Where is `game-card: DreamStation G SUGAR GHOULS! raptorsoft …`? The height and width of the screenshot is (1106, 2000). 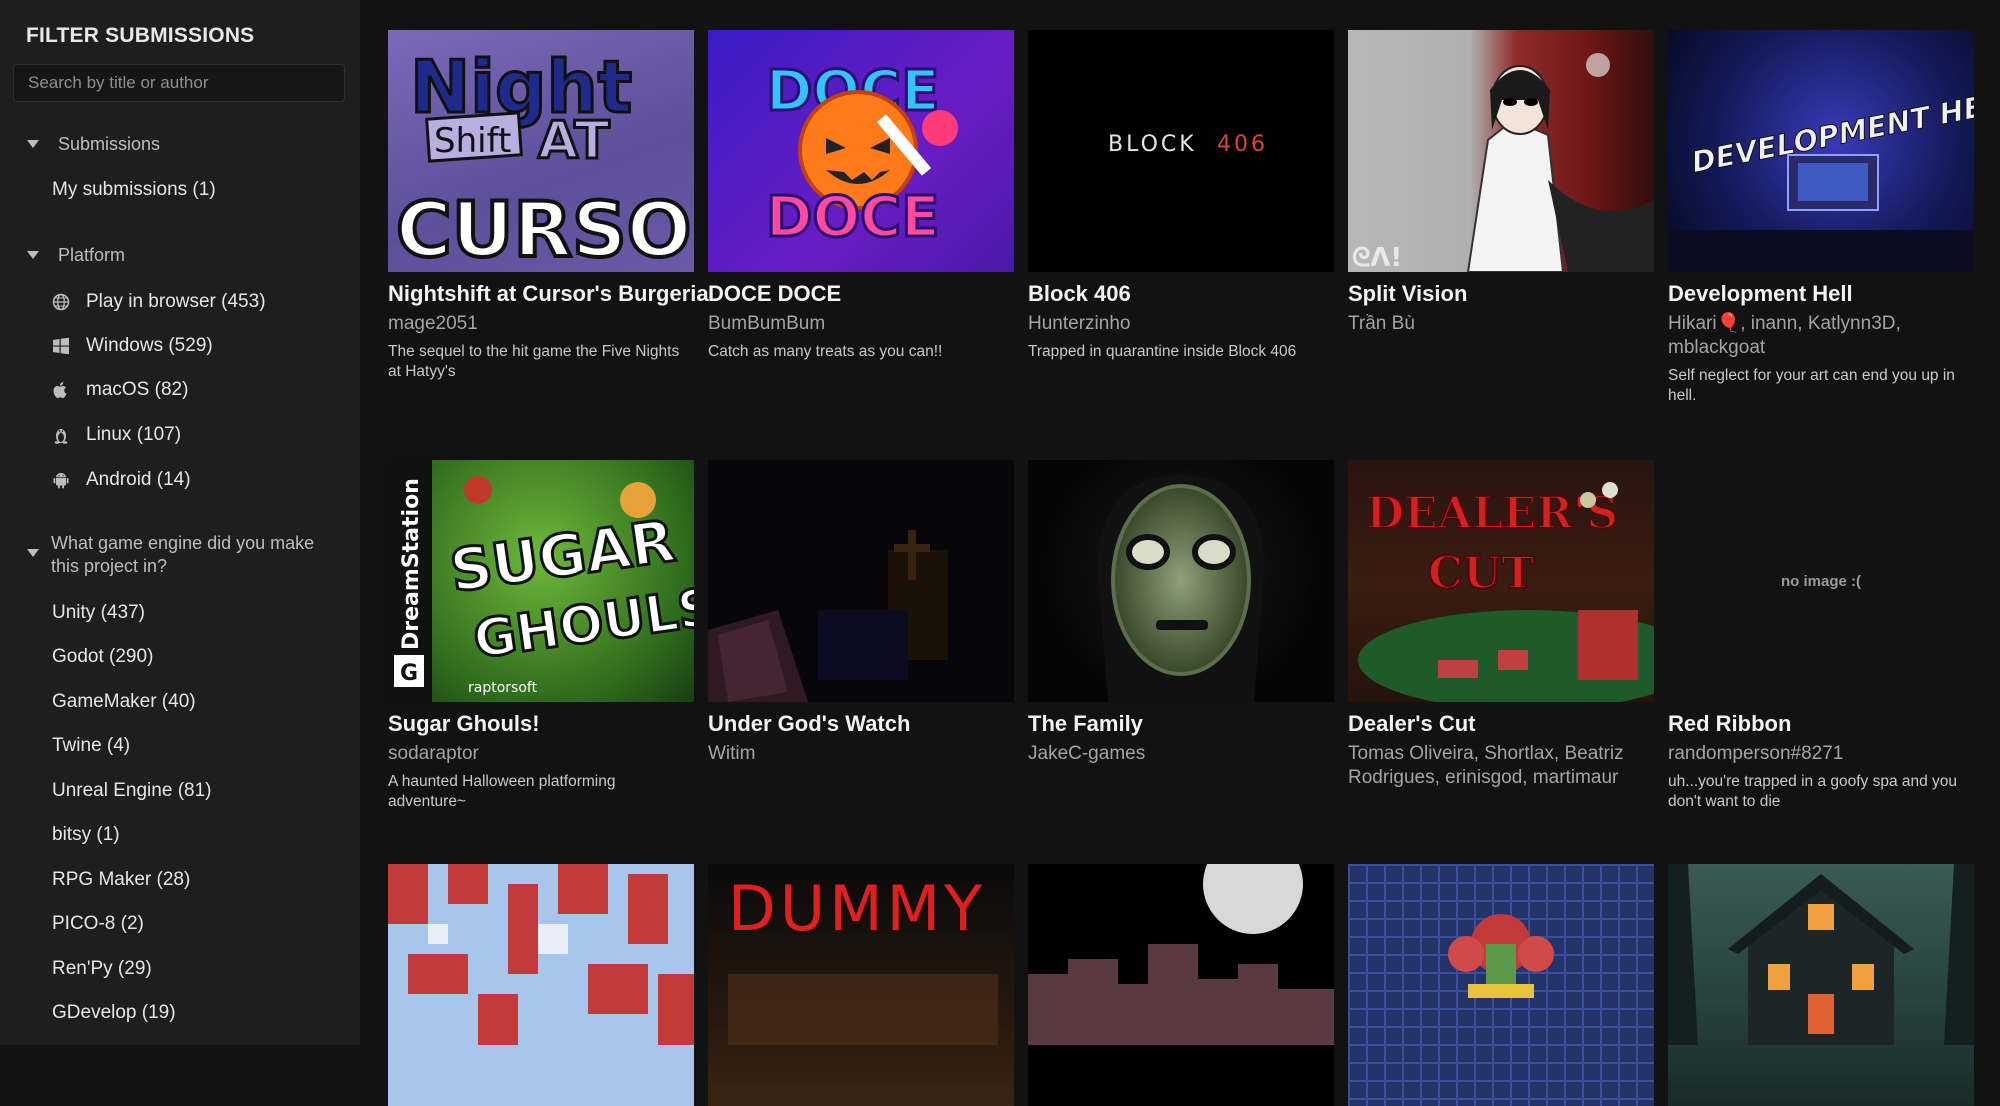 game-card: DreamStation G SUGAR GHOULS! raptorsoft … is located at coordinates (541, 636).